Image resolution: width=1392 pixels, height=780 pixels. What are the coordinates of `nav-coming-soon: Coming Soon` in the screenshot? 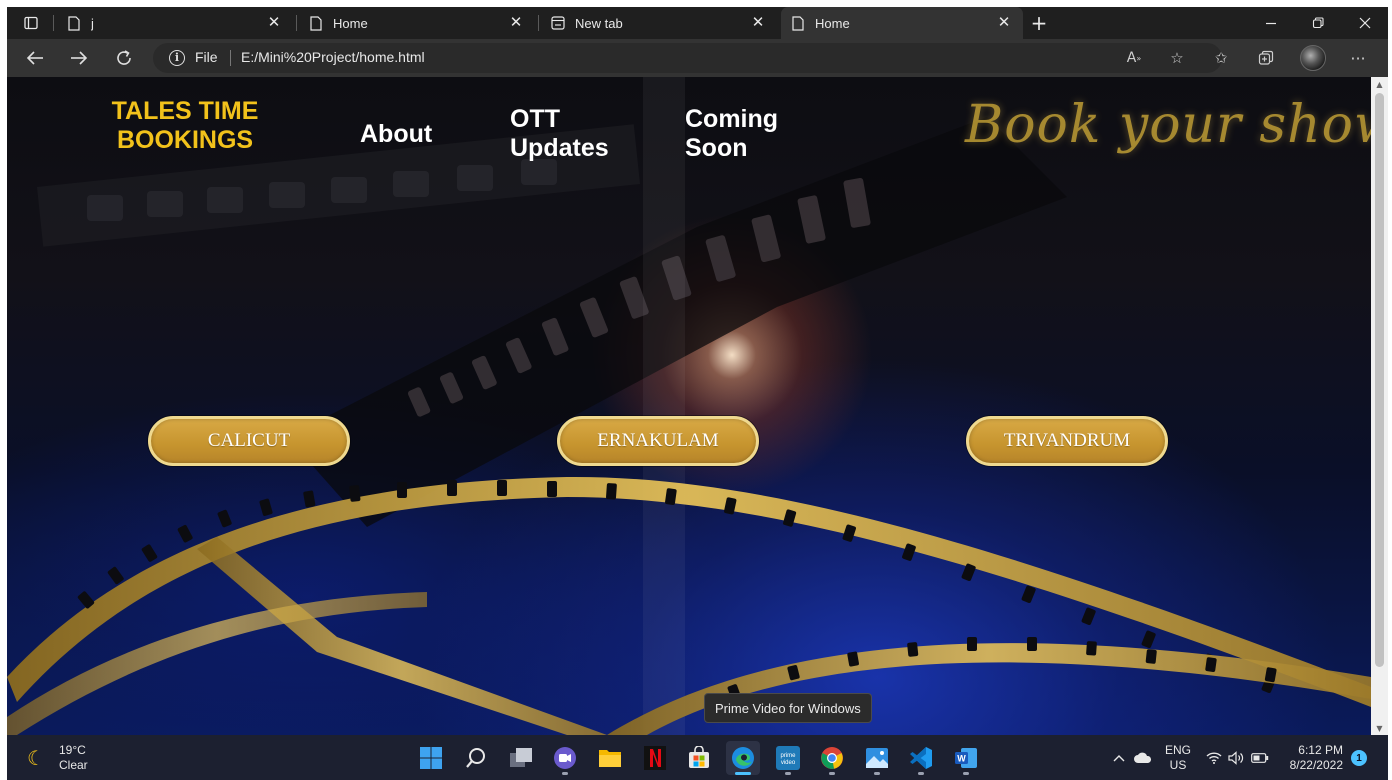 It's located at (731, 134).